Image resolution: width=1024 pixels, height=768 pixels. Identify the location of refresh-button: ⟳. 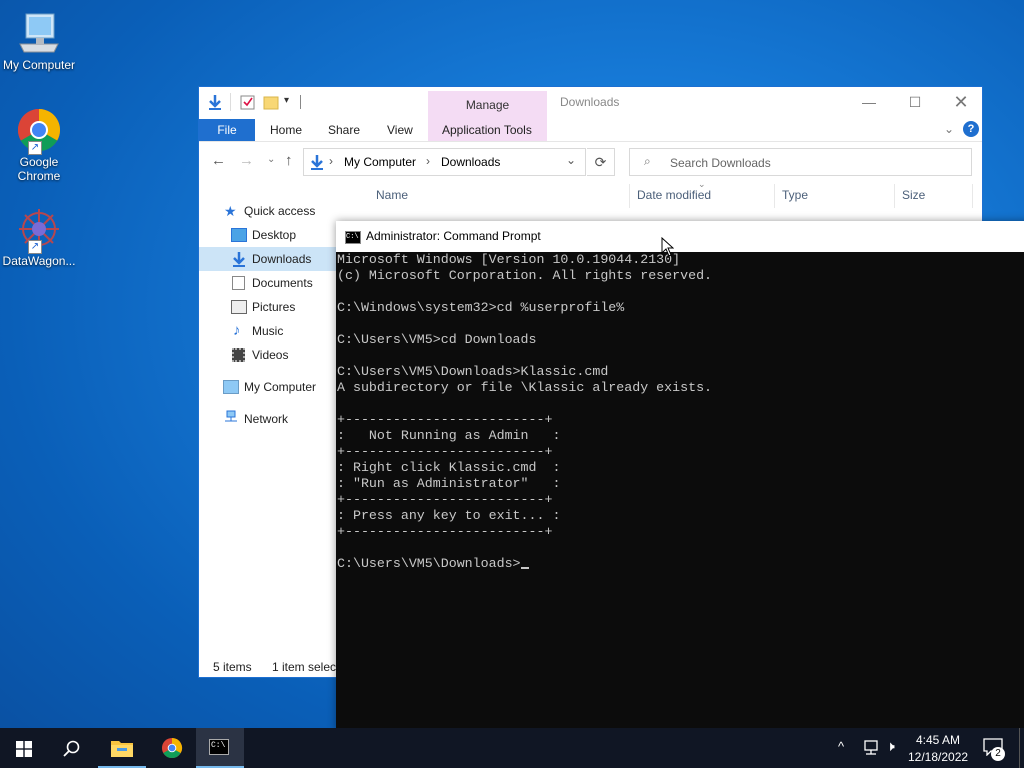
(601, 162).